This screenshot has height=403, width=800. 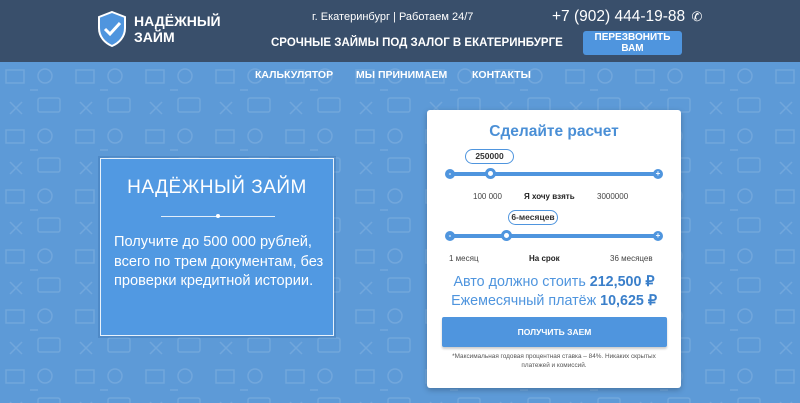 What do you see at coordinates (554, 236) in the screenshot?
I see `term-slider-track` at bounding box center [554, 236].